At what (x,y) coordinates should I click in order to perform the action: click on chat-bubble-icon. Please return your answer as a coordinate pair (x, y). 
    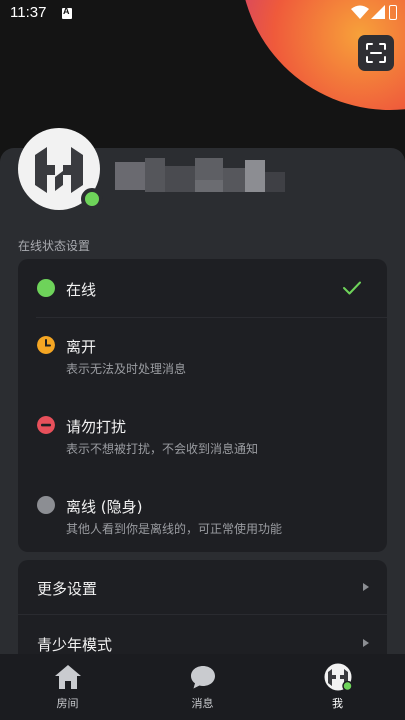
    Looking at the image, I should click on (203, 677).